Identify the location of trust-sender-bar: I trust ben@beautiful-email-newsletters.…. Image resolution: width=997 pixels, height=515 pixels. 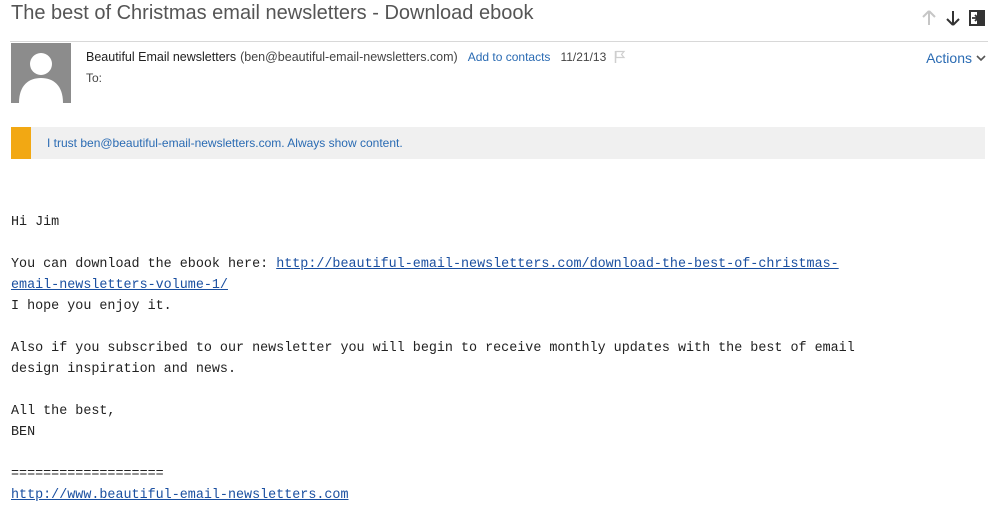
(498, 143).